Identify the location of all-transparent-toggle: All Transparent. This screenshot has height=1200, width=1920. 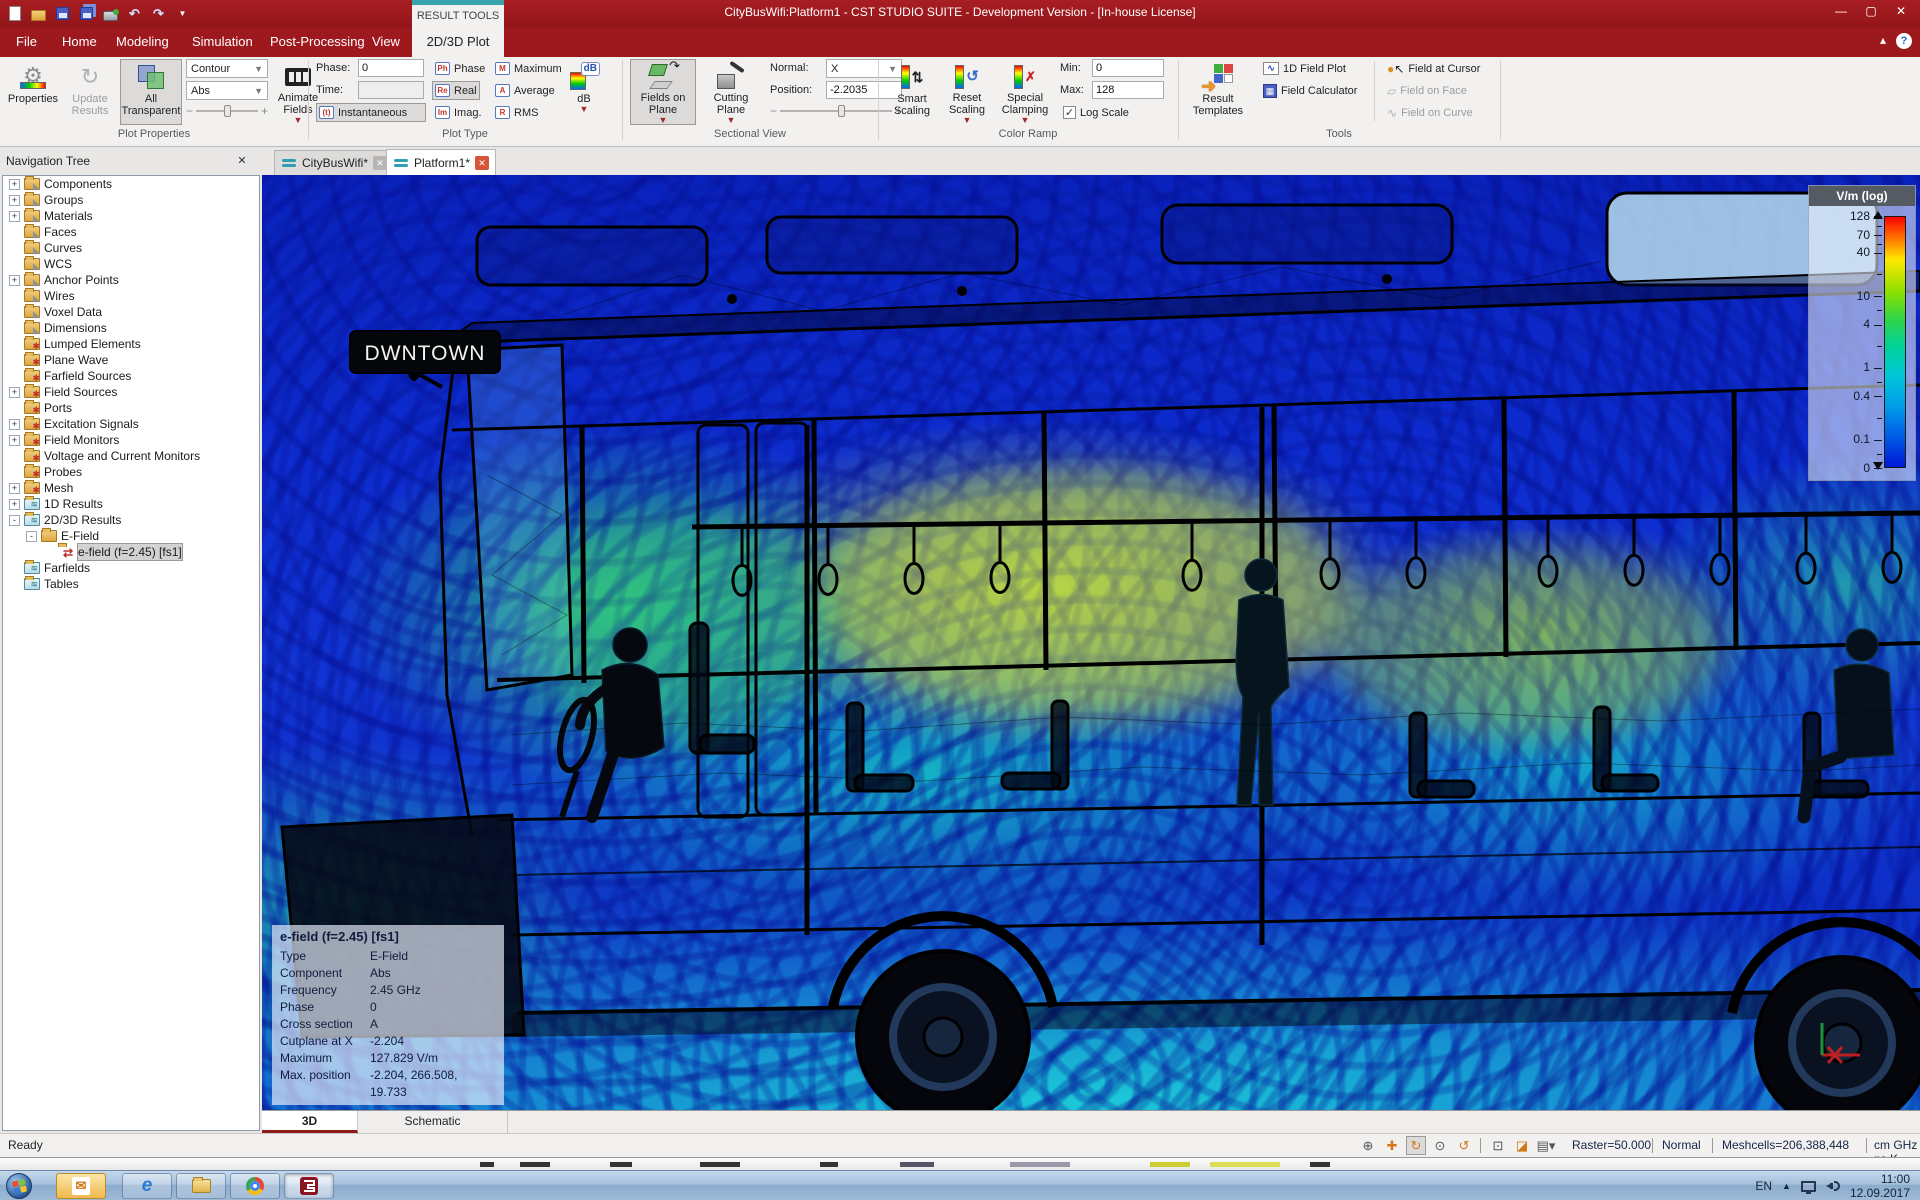
(151, 92).